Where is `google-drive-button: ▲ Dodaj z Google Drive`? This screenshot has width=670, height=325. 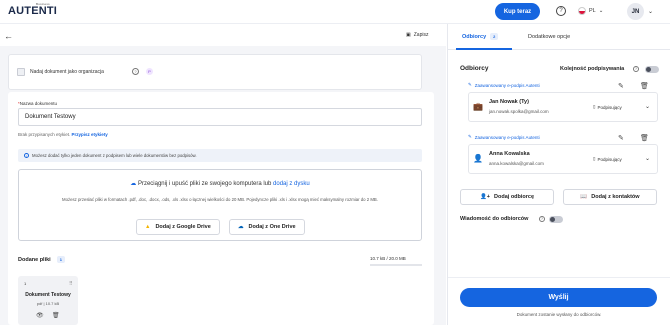 google-drive-button: ▲ Dodaj z Google Drive is located at coordinates (178, 227).